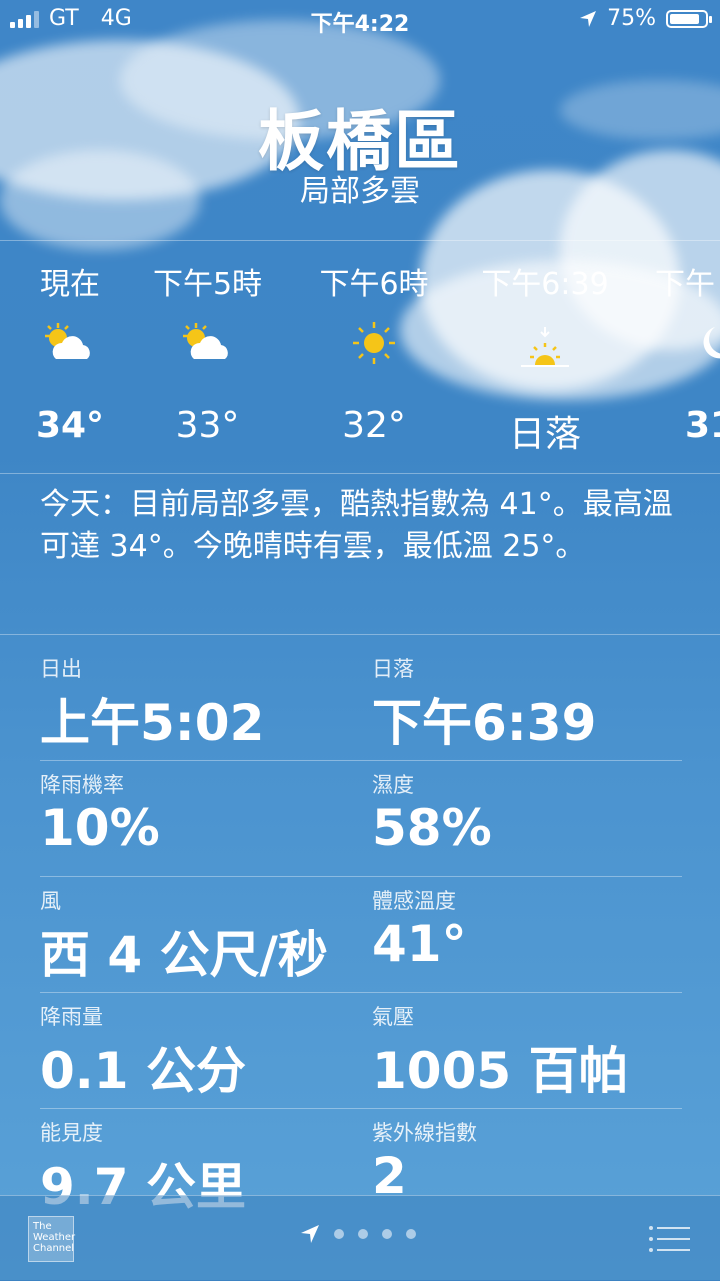  I want to click on detail-row: 日出上午5:02 日落下午6:39, so click(361, 703).